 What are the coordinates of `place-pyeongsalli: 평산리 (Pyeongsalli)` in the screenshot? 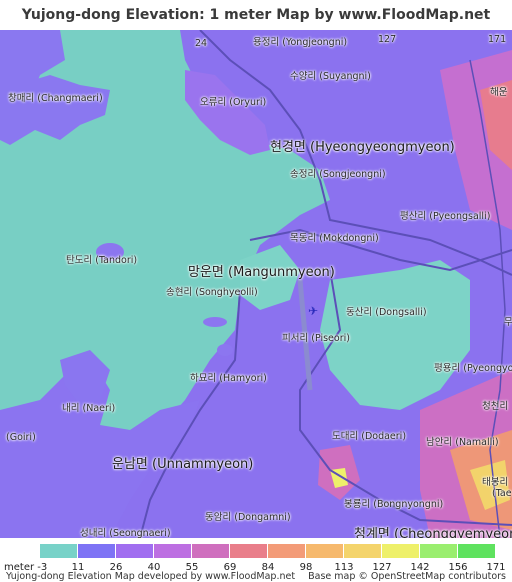 It's located at (445, 216).